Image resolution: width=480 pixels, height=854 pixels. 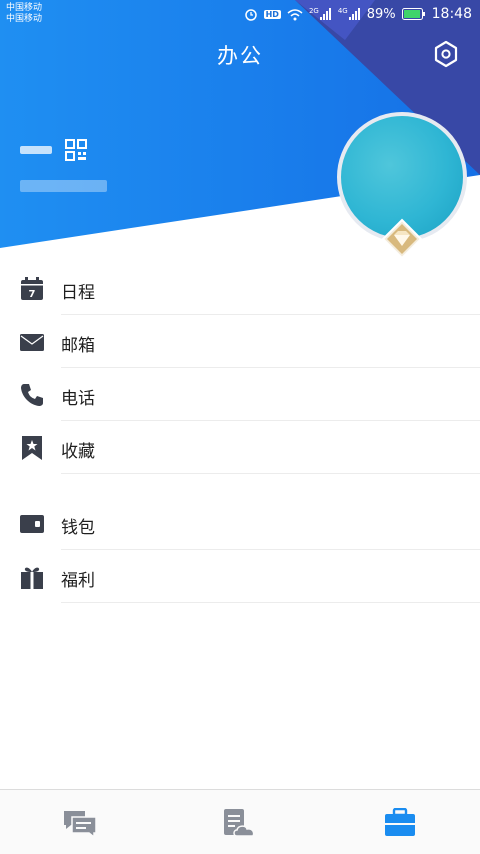 I want to click on menu-label-phone: 电话, so click(x=78, y=399).